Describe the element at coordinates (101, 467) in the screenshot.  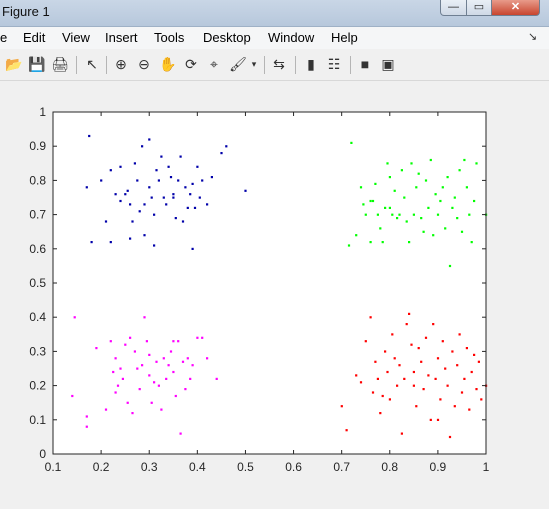
I see `x-tick-label: 0.2` at that location.